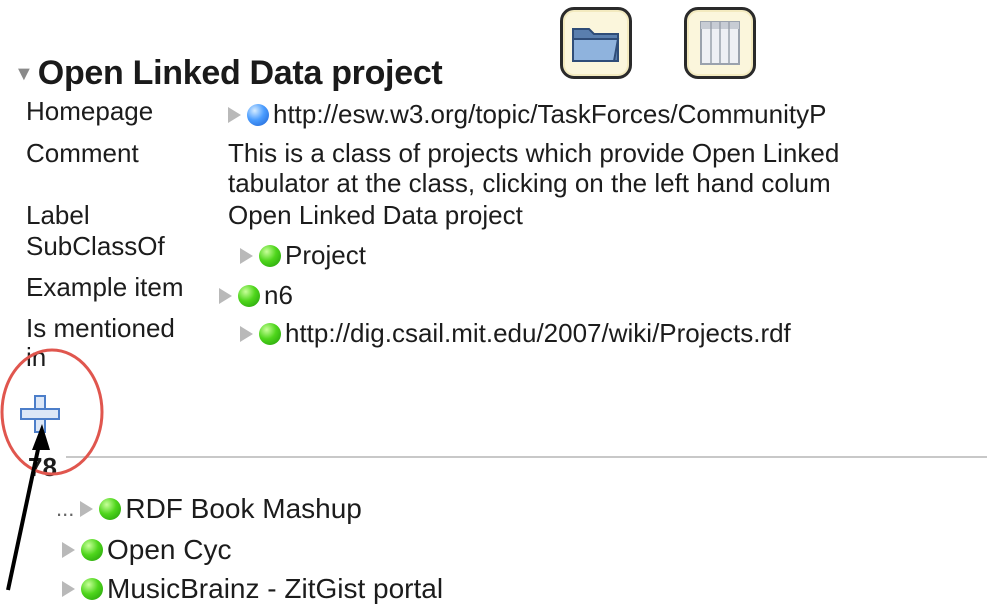  I want to click on list-item: ... RDF Book Mashup, so click(209, 509).